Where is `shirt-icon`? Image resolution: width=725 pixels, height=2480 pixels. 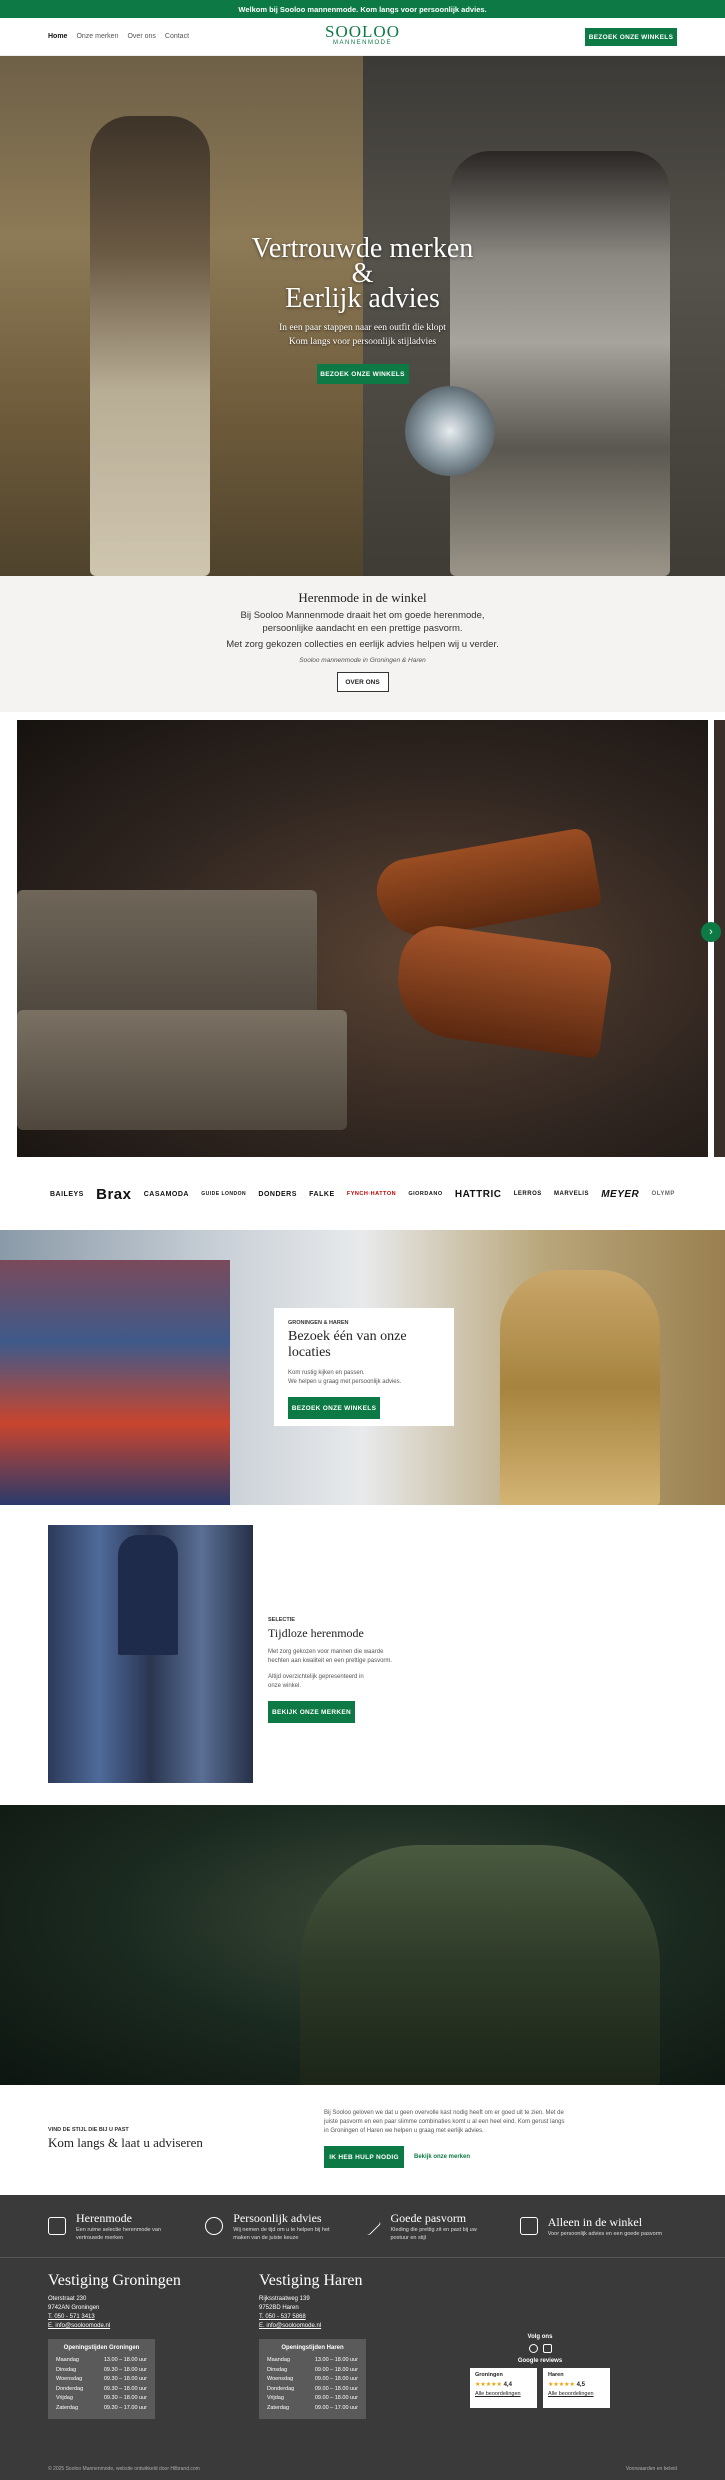
shirt-icon is located at coordinates (57, 2226).